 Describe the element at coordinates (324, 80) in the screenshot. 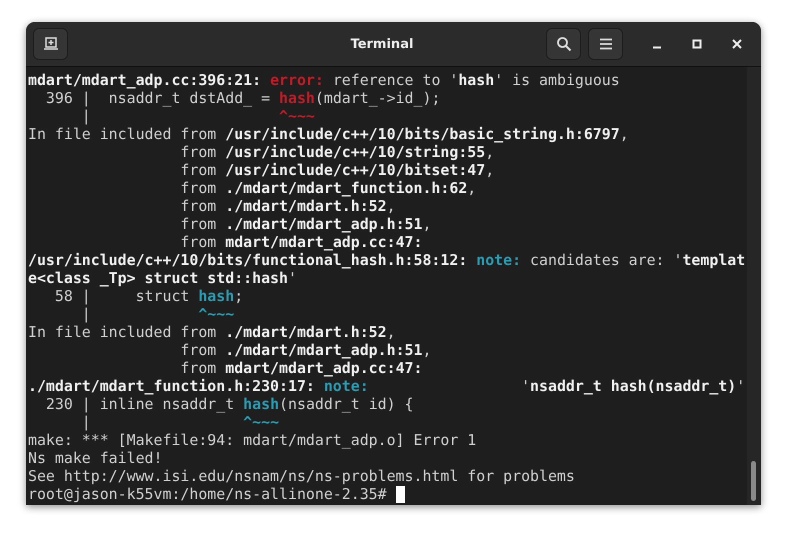

I see `terminal-line: mdart/mdart_adp.cc:396:21: error: reference to 'hash' is ambiguous` at that location.